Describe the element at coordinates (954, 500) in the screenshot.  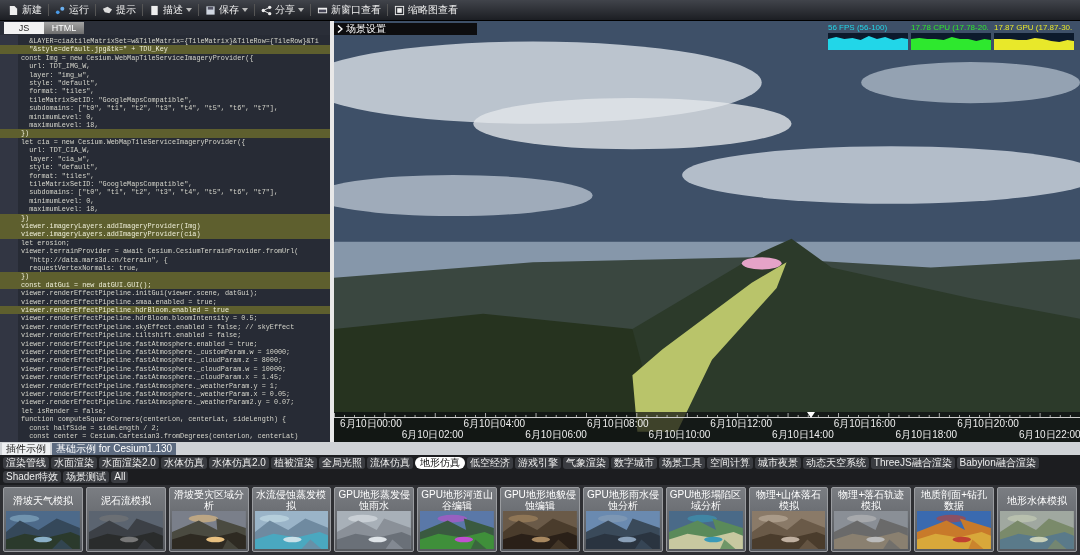
I see `example-title: 地质剖面+钻孔数据` at that location.